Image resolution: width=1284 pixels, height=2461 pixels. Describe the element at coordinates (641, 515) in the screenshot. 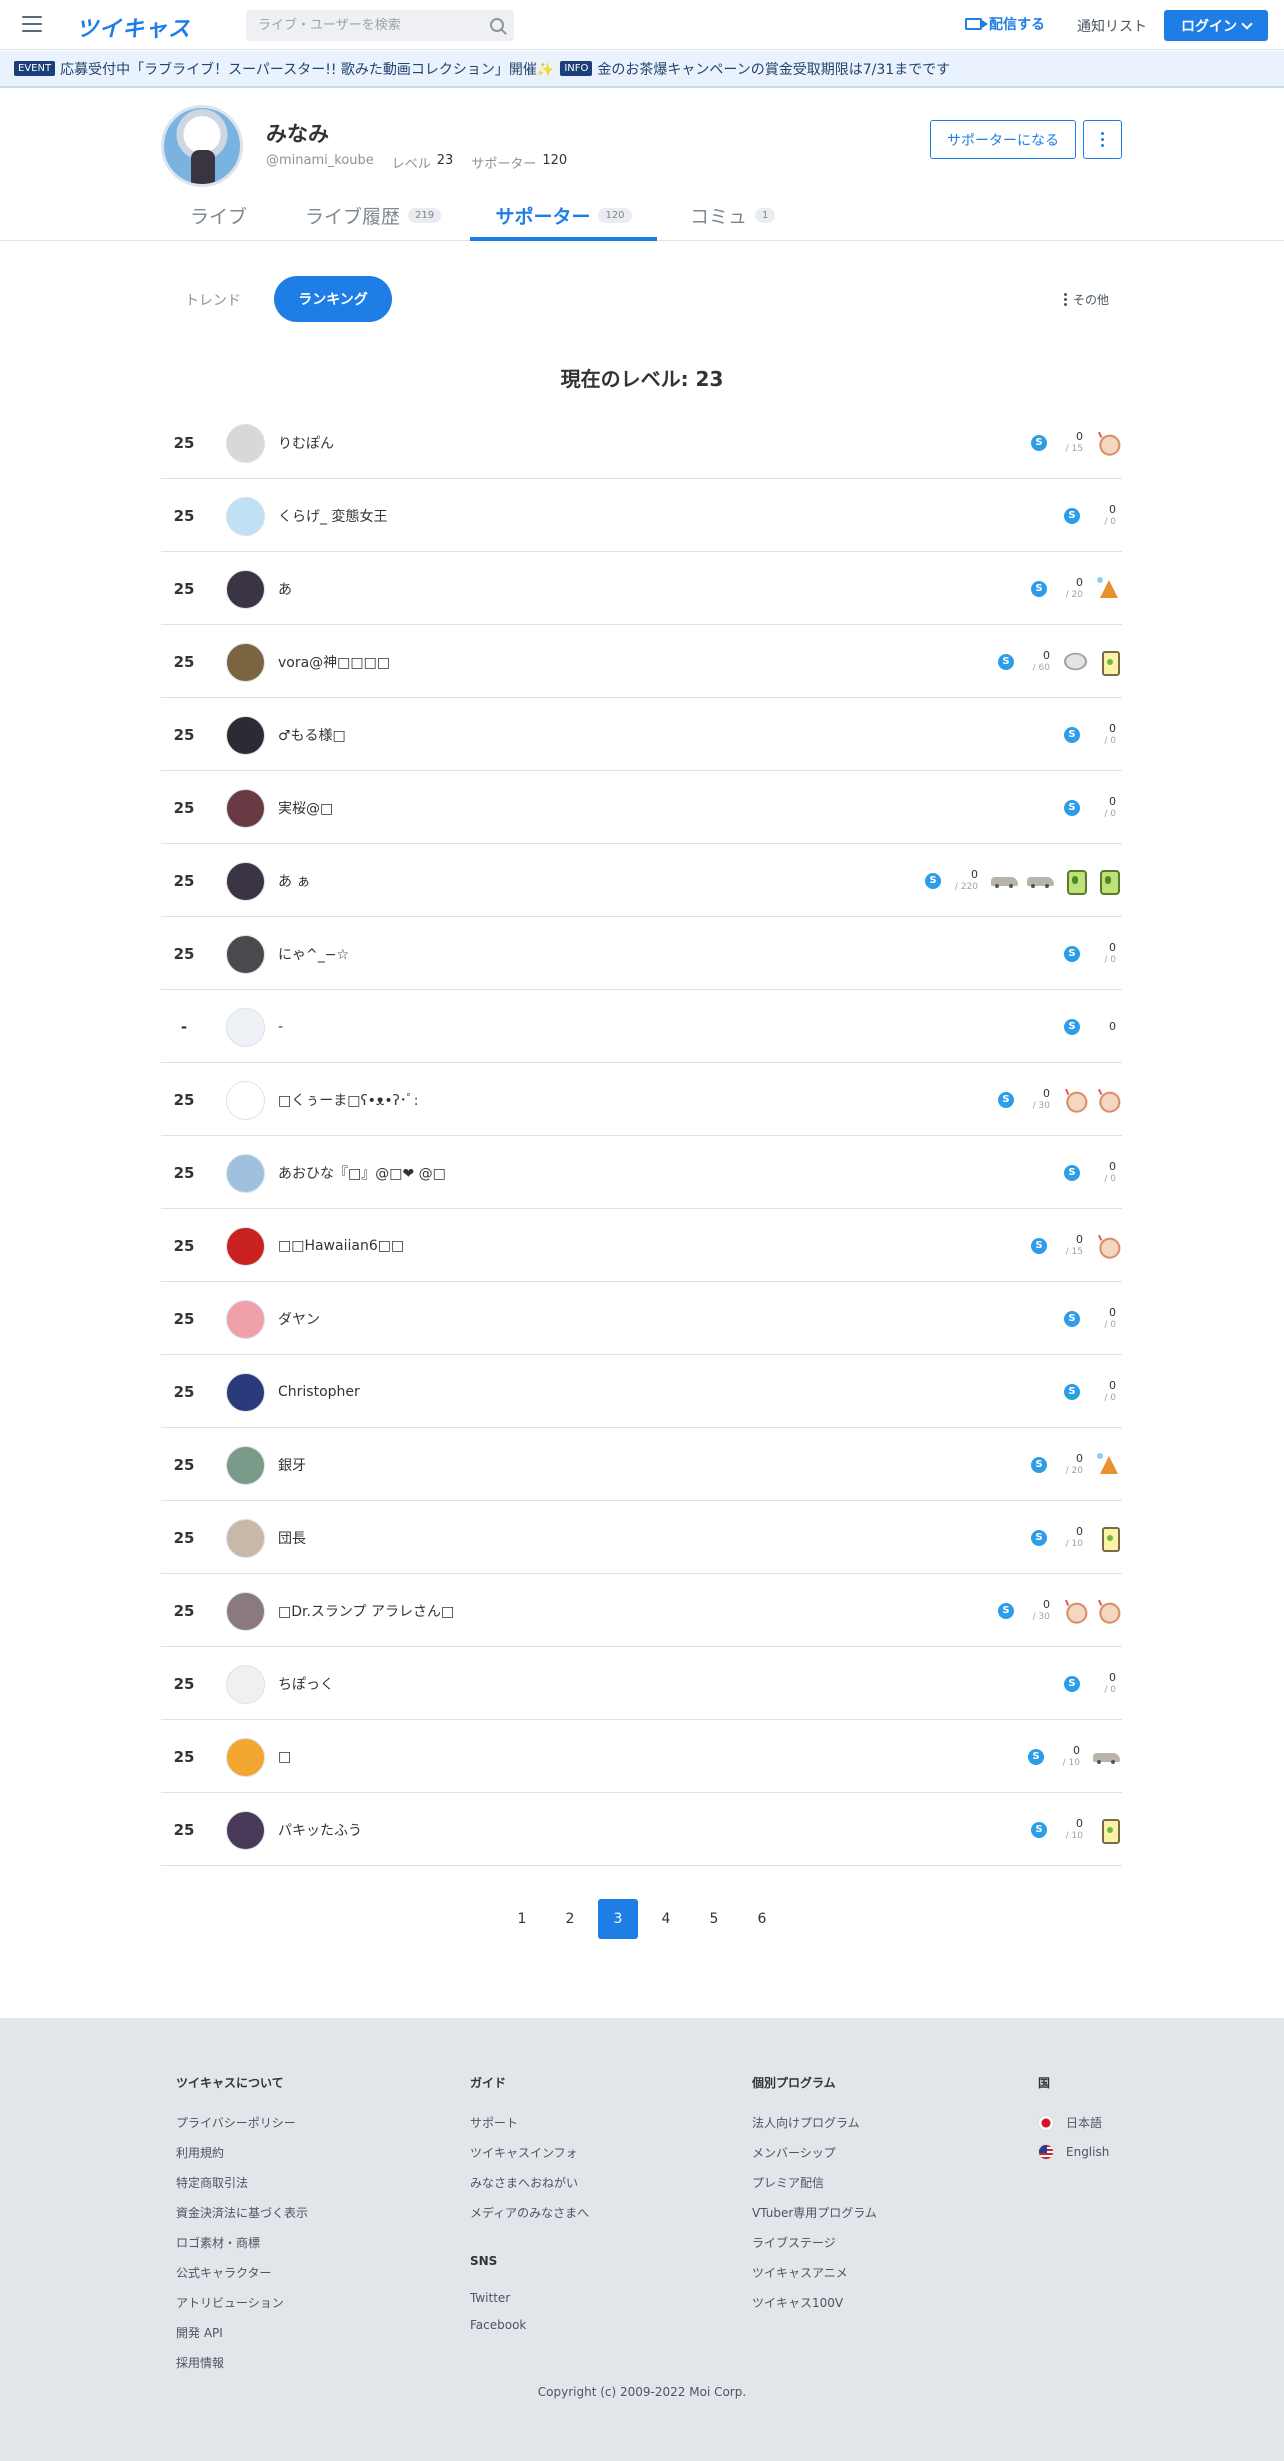

I see `supporter-row: 25 くらげ_ 変態女王 S 0 / 0` at that location.